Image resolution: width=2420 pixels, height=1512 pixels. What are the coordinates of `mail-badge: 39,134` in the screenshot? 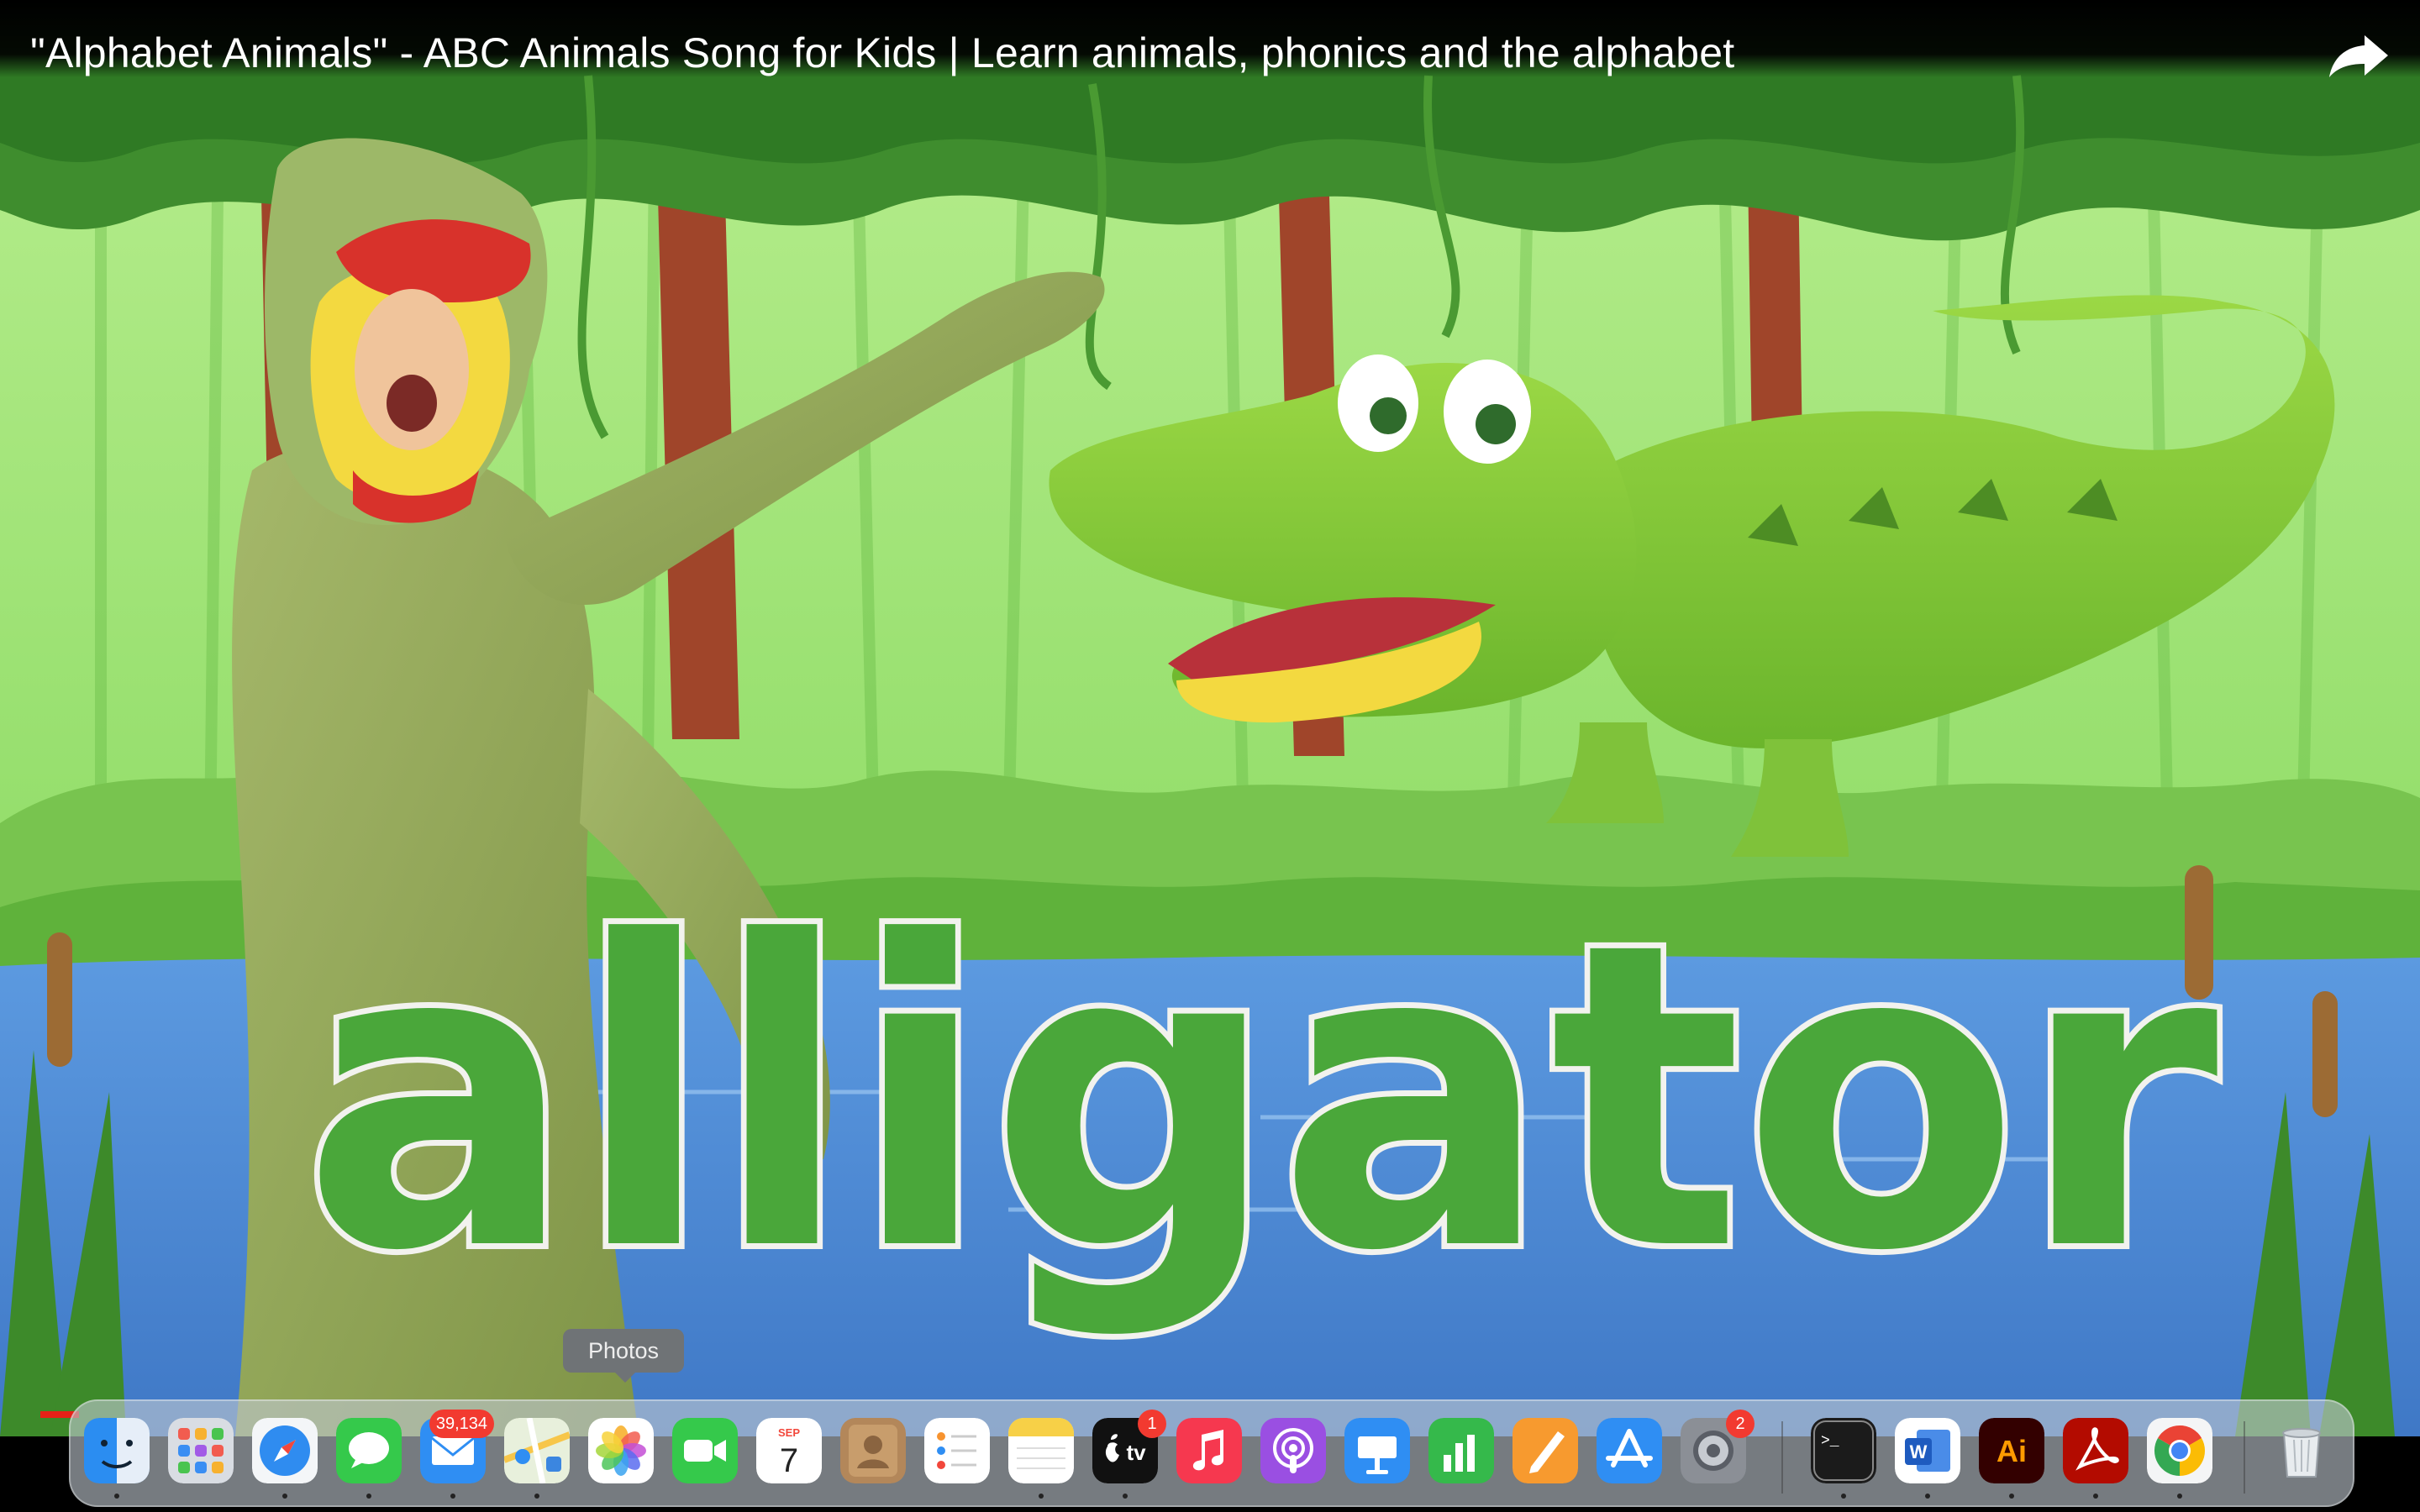 It's located at (462, 1424).